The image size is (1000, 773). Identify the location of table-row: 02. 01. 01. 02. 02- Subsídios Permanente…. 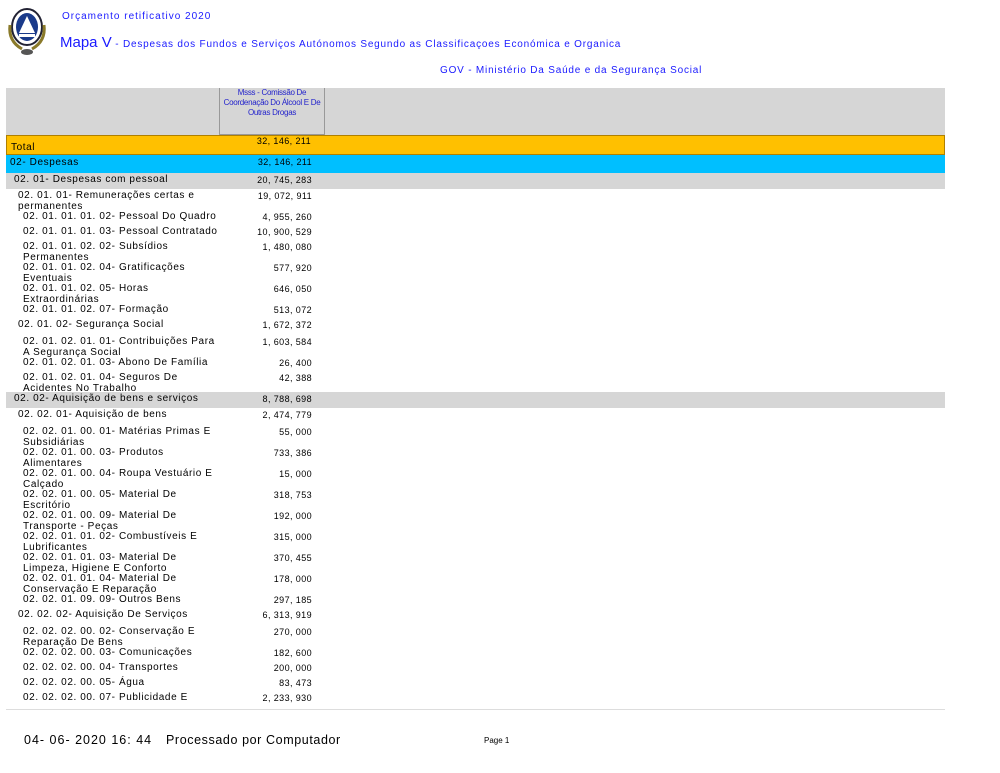
(475, 251).